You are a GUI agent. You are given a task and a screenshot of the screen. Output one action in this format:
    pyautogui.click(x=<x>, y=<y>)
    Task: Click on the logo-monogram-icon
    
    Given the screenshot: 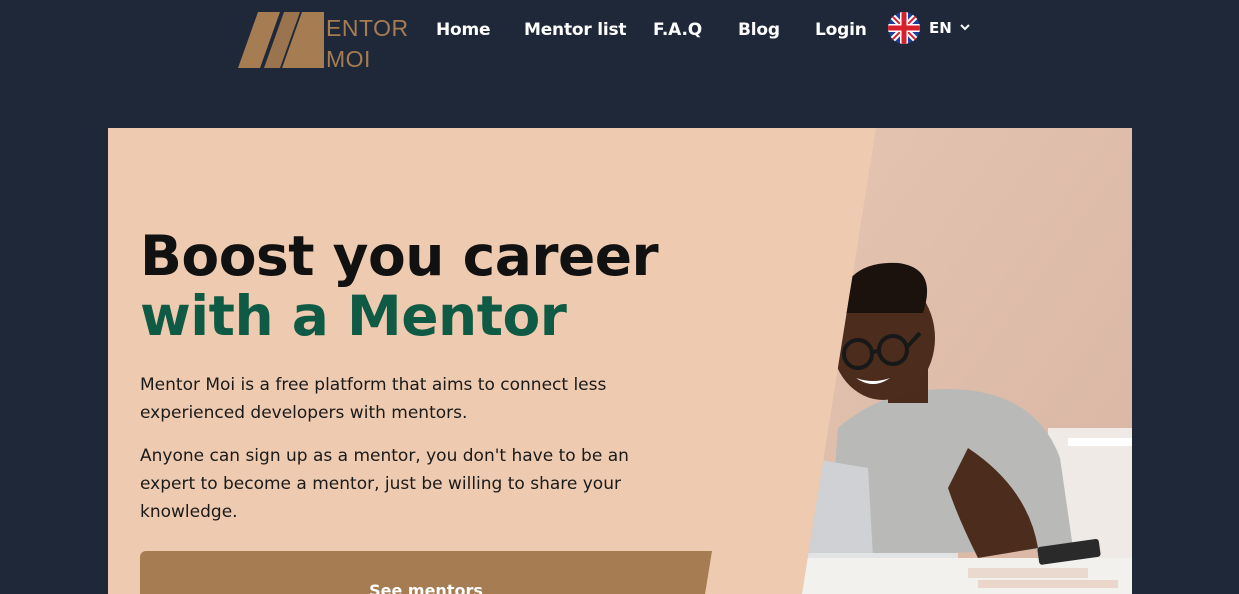 What is the action you would take?
    pyautogui.click(x=281, y=40)
    